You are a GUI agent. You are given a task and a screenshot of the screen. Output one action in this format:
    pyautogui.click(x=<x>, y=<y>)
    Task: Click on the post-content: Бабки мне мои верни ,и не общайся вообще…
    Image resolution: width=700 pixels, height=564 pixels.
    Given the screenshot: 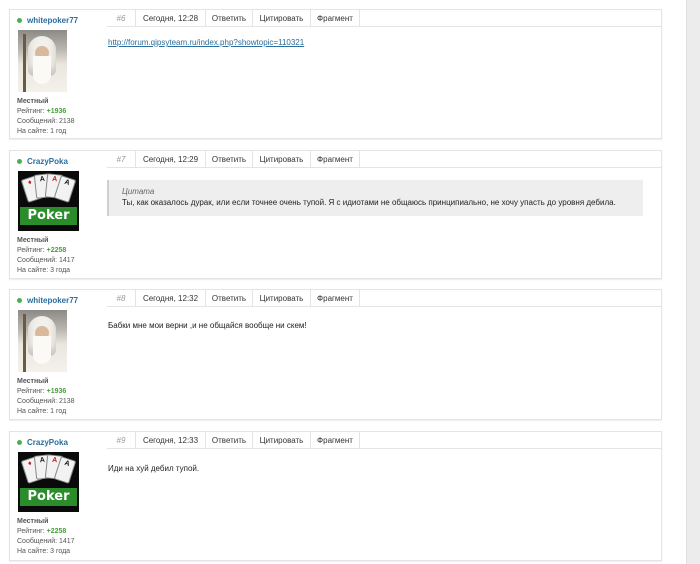 What is the action you would take?
    pyautogui.click(x=207, y=325)
    